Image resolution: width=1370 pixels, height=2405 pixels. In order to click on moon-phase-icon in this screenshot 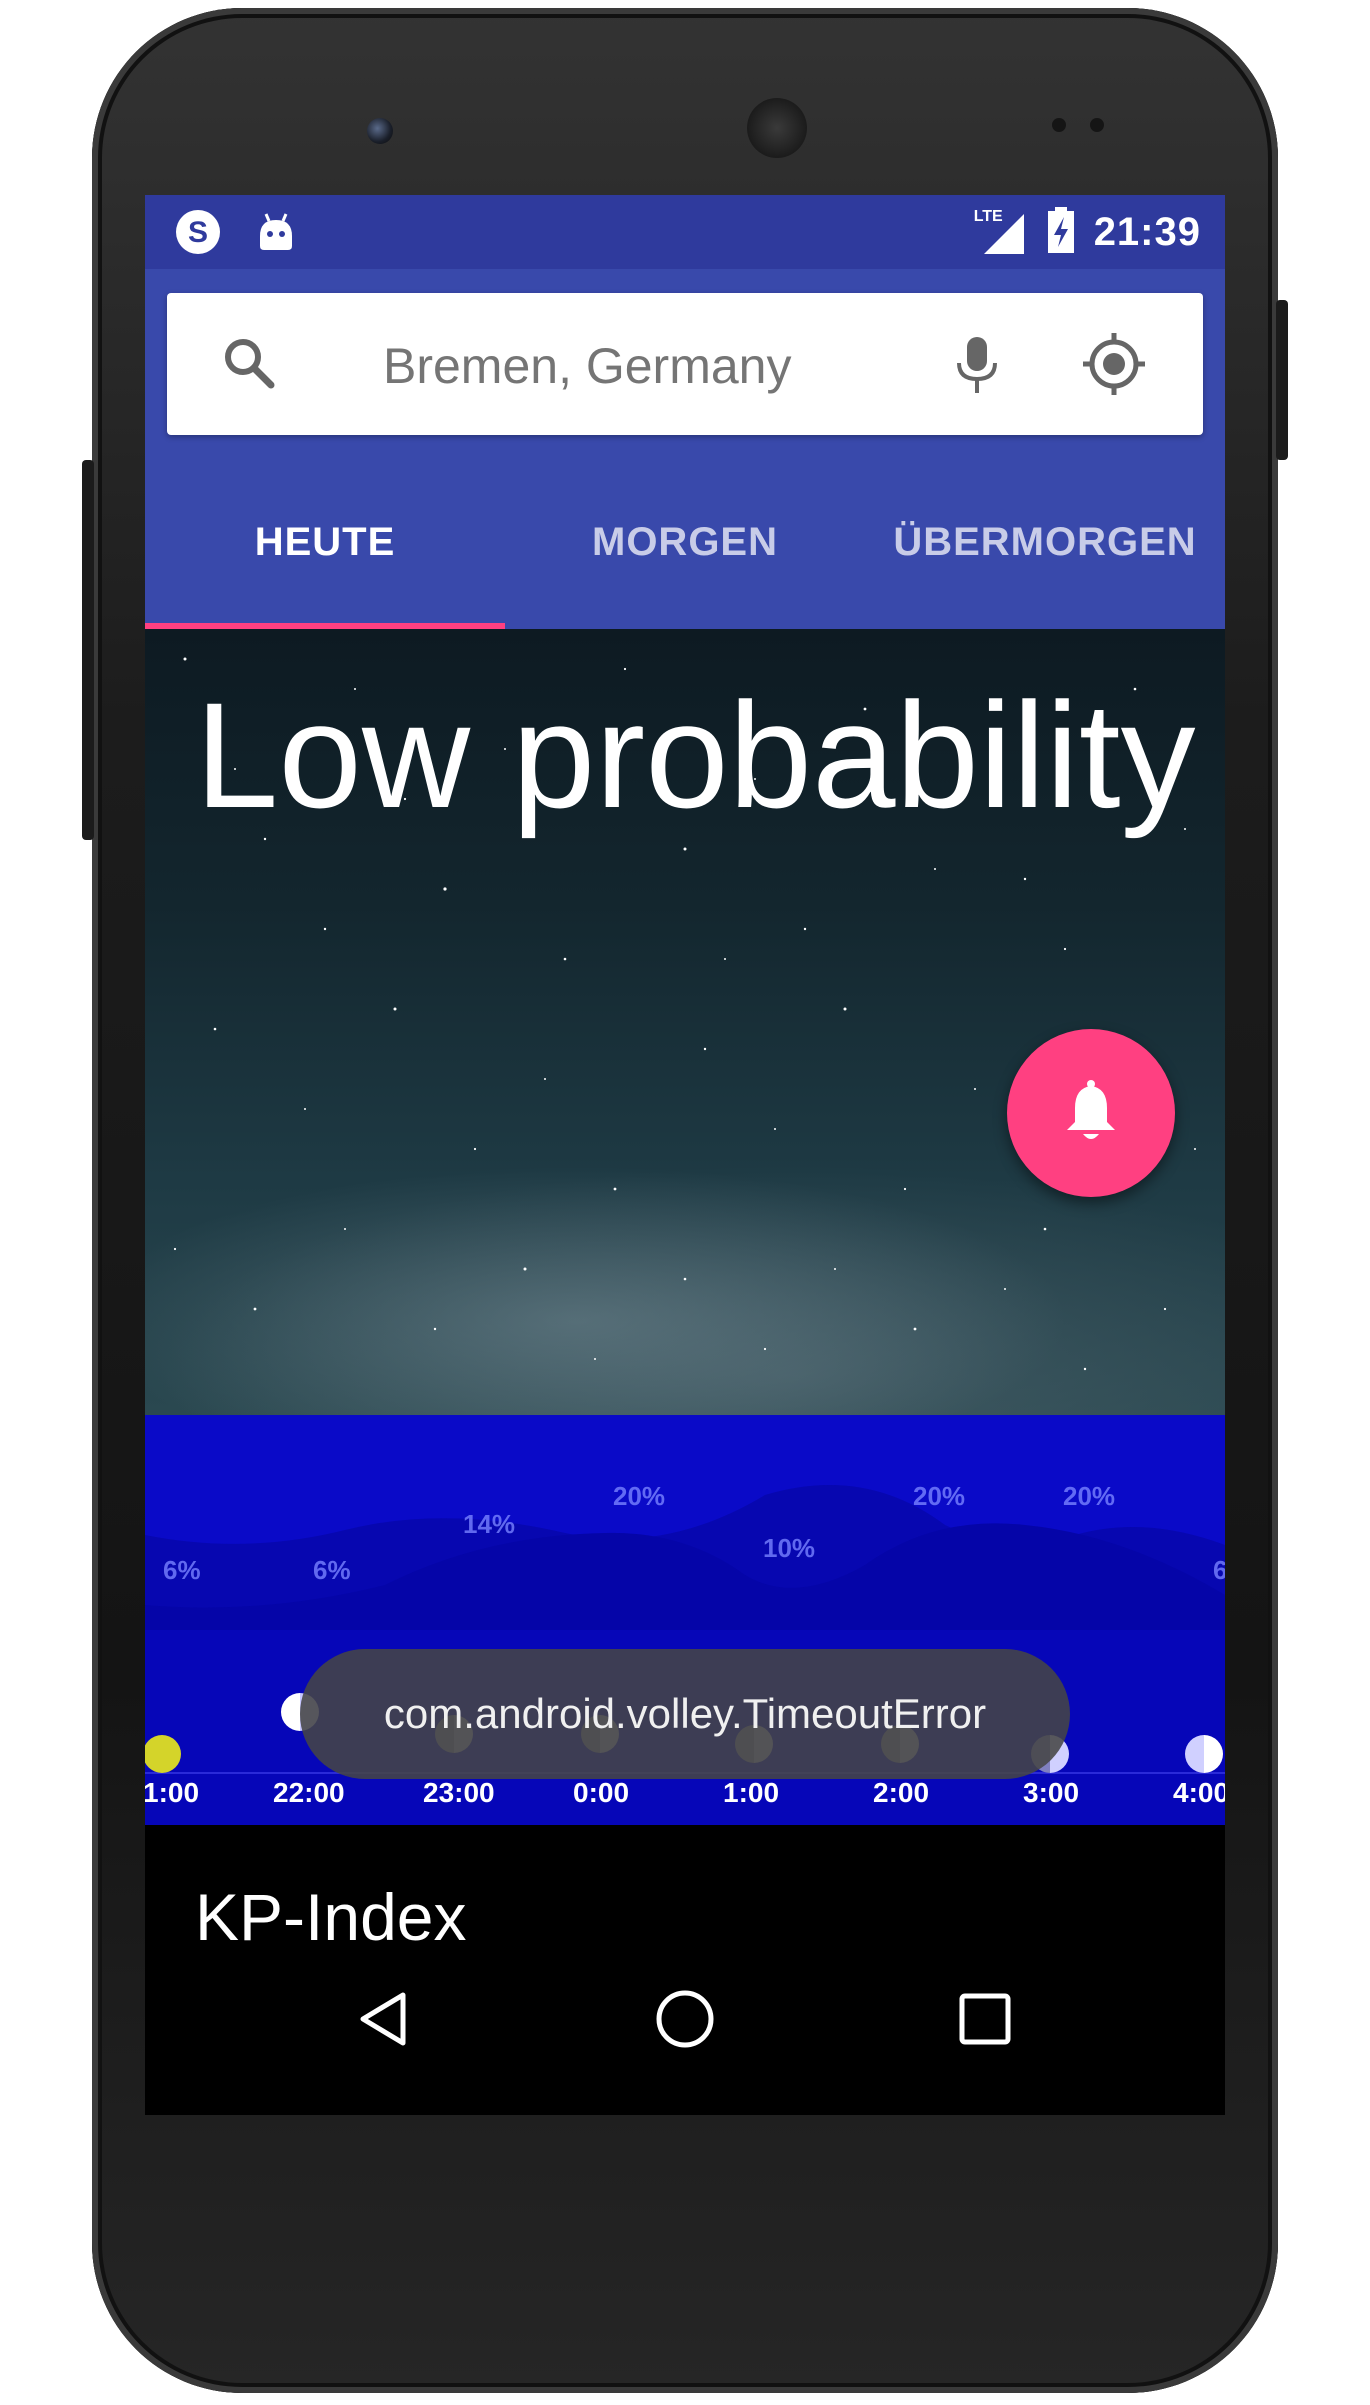, I will do `click(1204, 1754)`.